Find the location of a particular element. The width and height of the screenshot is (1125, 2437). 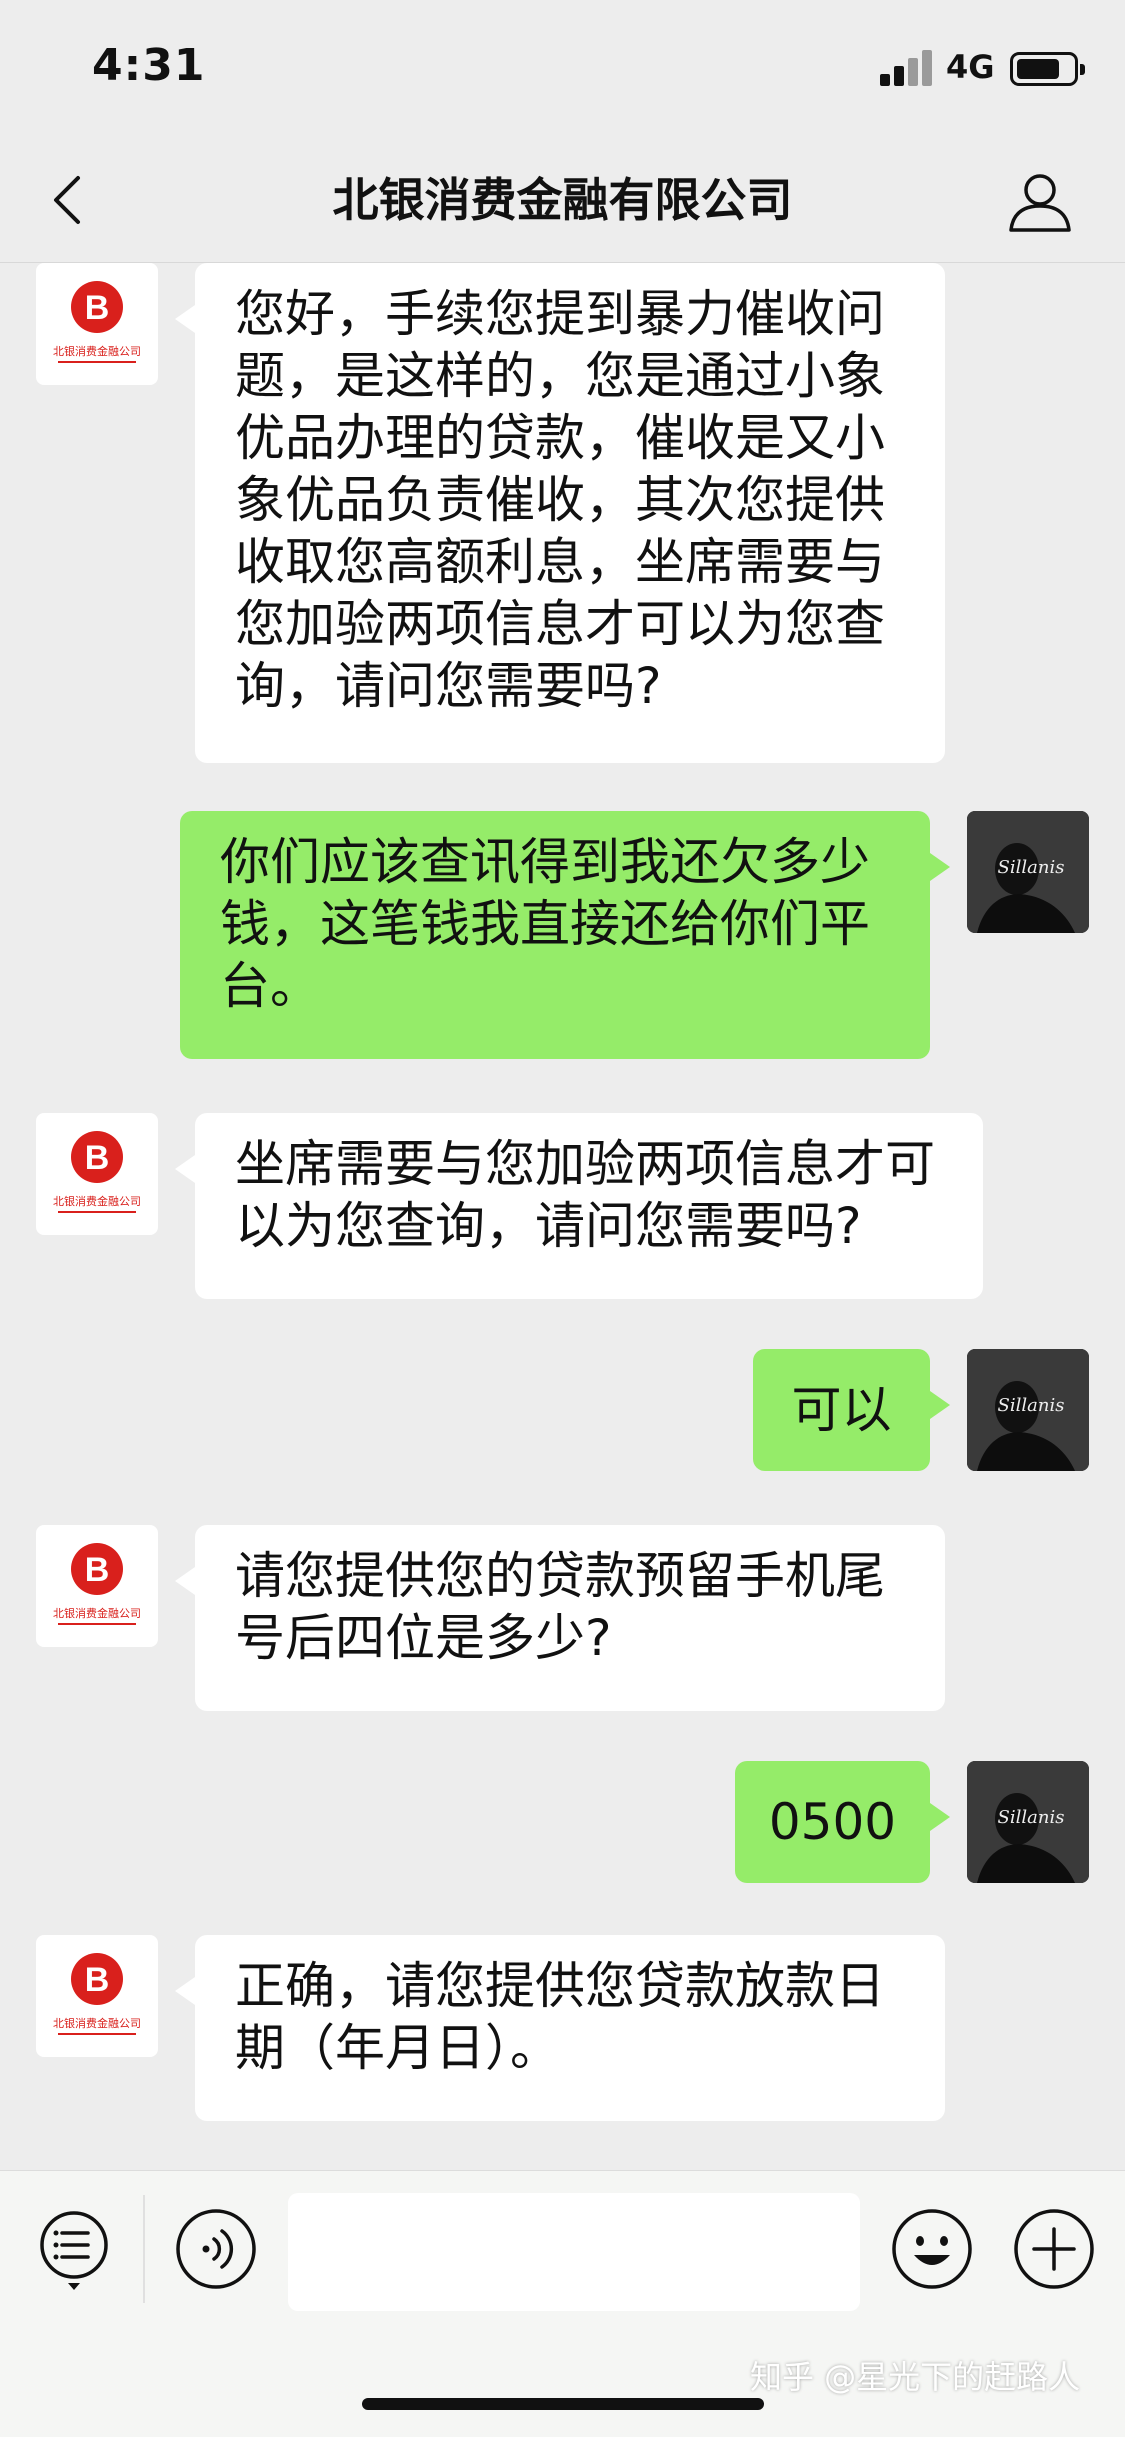

message-bubble: 0500 is located at coordinates (842, 1822).